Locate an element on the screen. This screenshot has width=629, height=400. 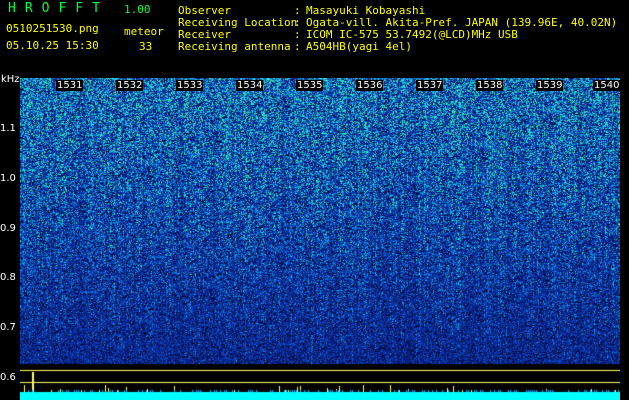
file-name: 0510251530.png is located at coordinates (52, 28).